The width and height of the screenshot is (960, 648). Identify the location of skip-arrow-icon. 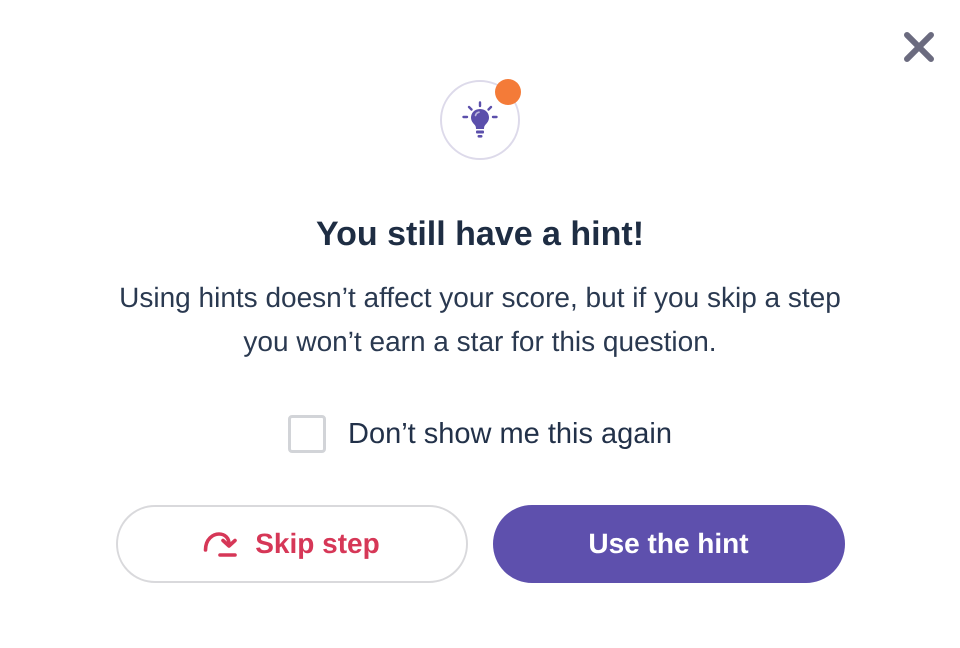
(220, 544).